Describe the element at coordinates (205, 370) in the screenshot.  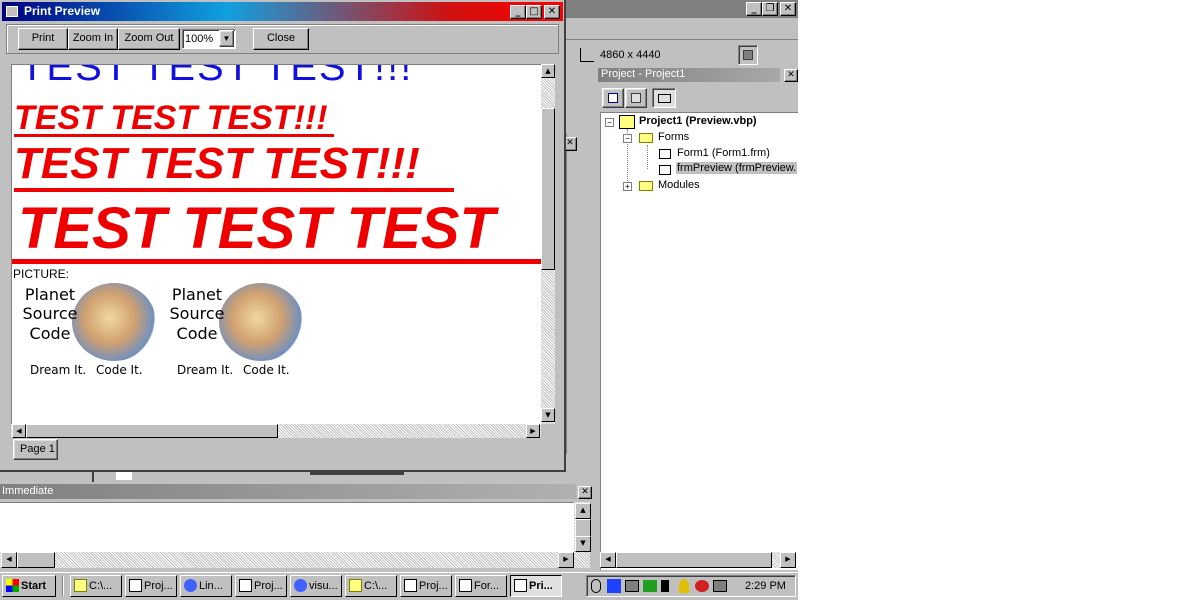
I see `logo-tagline: Dream It.` at that location.